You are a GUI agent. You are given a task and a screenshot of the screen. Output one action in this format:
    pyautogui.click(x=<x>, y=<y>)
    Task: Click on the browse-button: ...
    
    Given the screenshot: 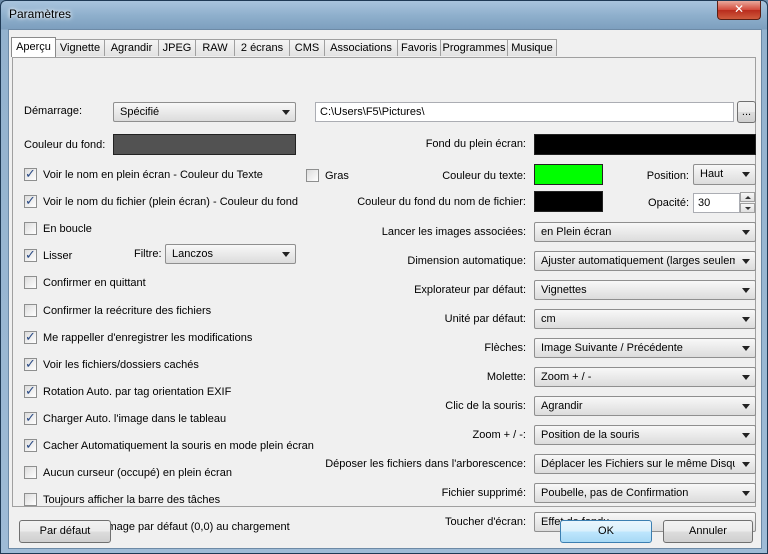 What is the action you would take?
    pyautogui.click(x=746, y=112)
    